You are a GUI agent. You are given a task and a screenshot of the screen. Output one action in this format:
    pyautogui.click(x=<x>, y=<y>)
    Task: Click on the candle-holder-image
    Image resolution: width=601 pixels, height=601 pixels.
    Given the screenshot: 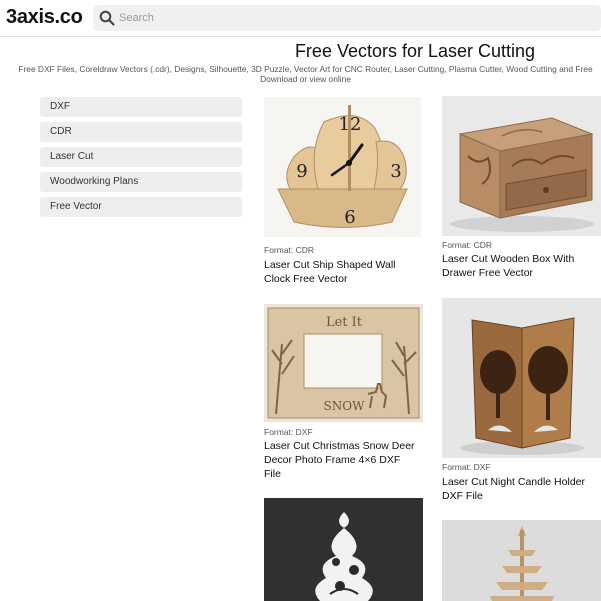 What is the action you would take?
    pyautogui.click(x=521, y=378)
    